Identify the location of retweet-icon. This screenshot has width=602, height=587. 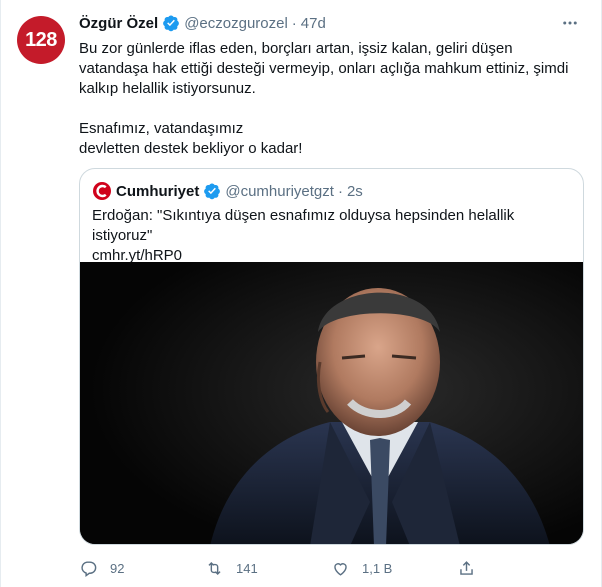
(214, 568).